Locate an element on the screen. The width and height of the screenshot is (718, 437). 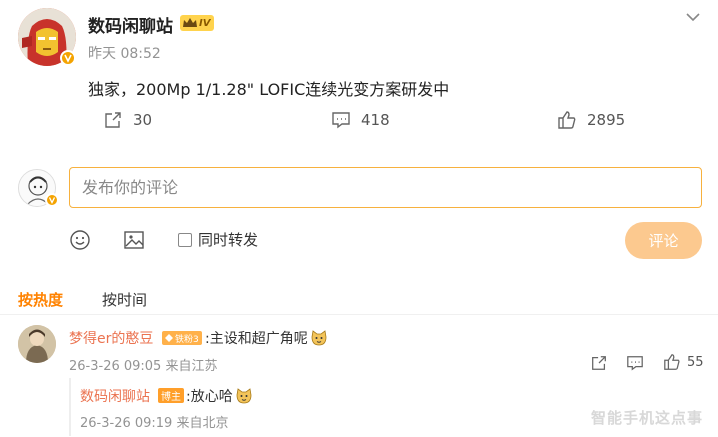
divider is located at coordinates (359, 314).